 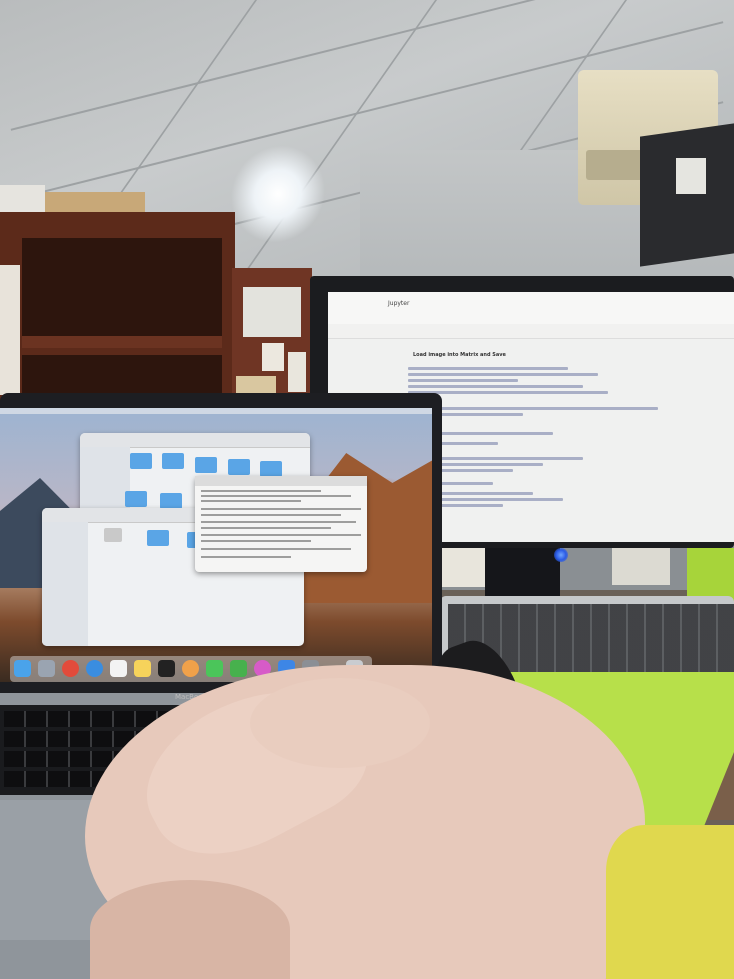 What do you see at coordinates (214, 668) in the screenshot?
I see `messages-icon` at bounding box center [214, 668].